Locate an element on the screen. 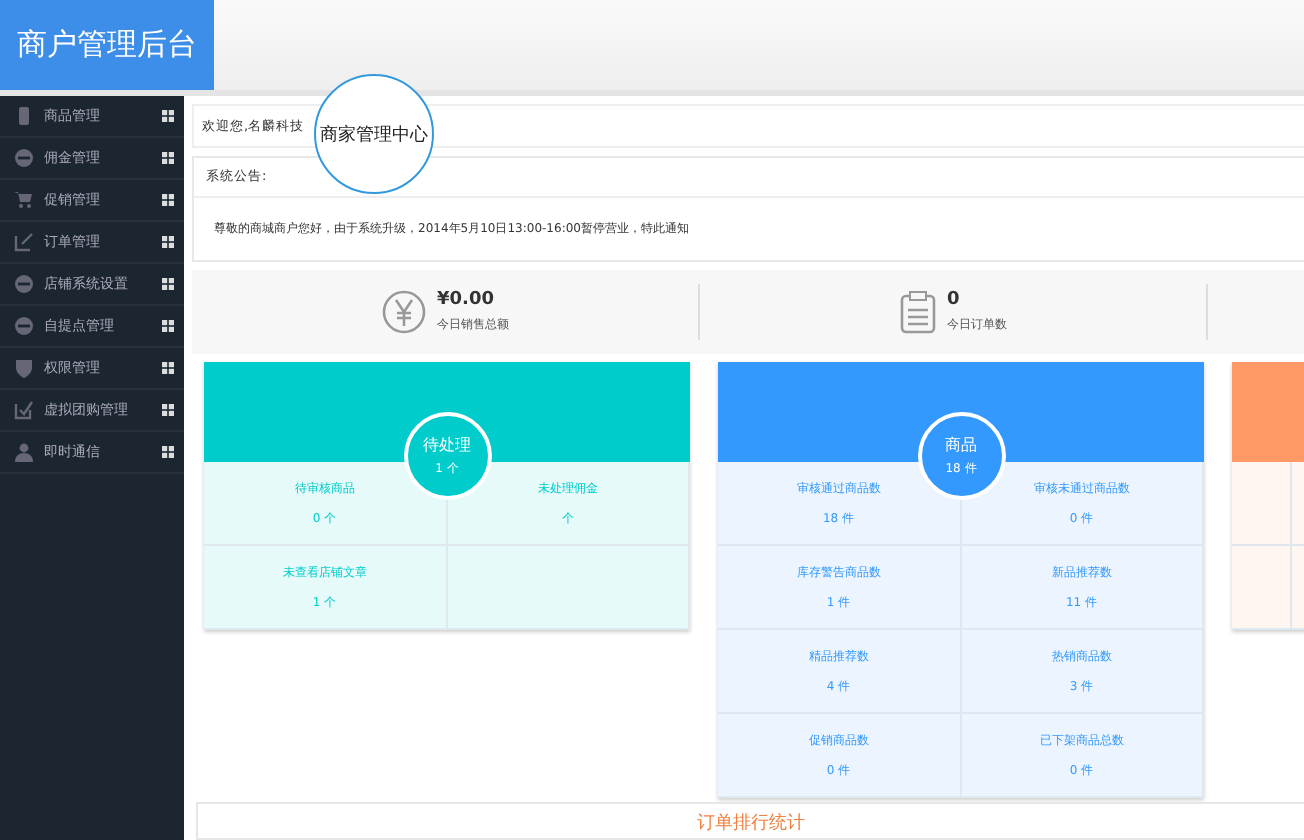 This screenshot has width=1304, height=840. stat-value: ¥0.00 is located at coordinates (466, 300).